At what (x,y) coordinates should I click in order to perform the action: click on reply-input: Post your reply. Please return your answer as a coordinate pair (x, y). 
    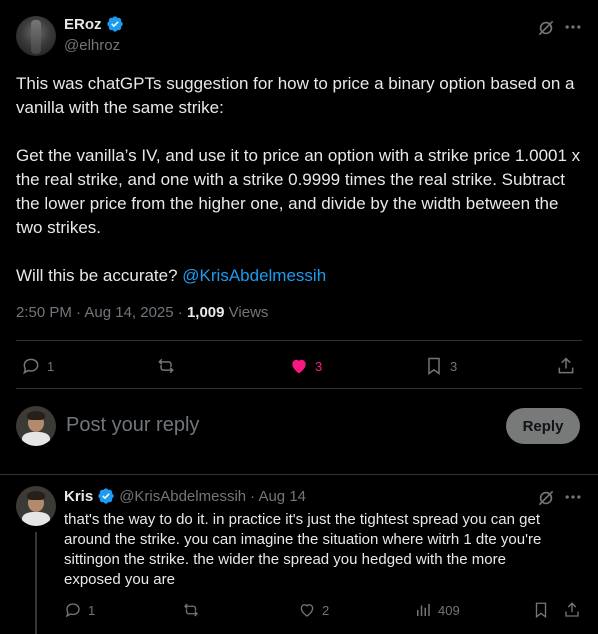
    Looking at the image, I should click on (132, 425).